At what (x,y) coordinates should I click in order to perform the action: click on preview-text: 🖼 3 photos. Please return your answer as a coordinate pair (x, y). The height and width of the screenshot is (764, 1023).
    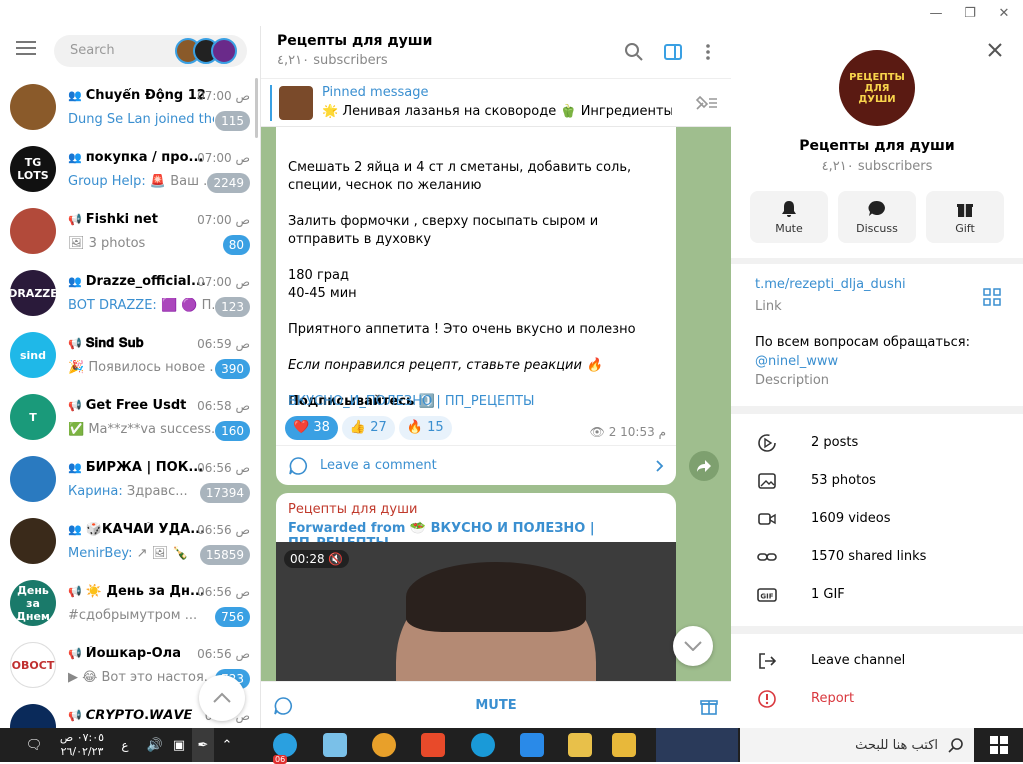
    Looking at the image, I should click on (107, 243).